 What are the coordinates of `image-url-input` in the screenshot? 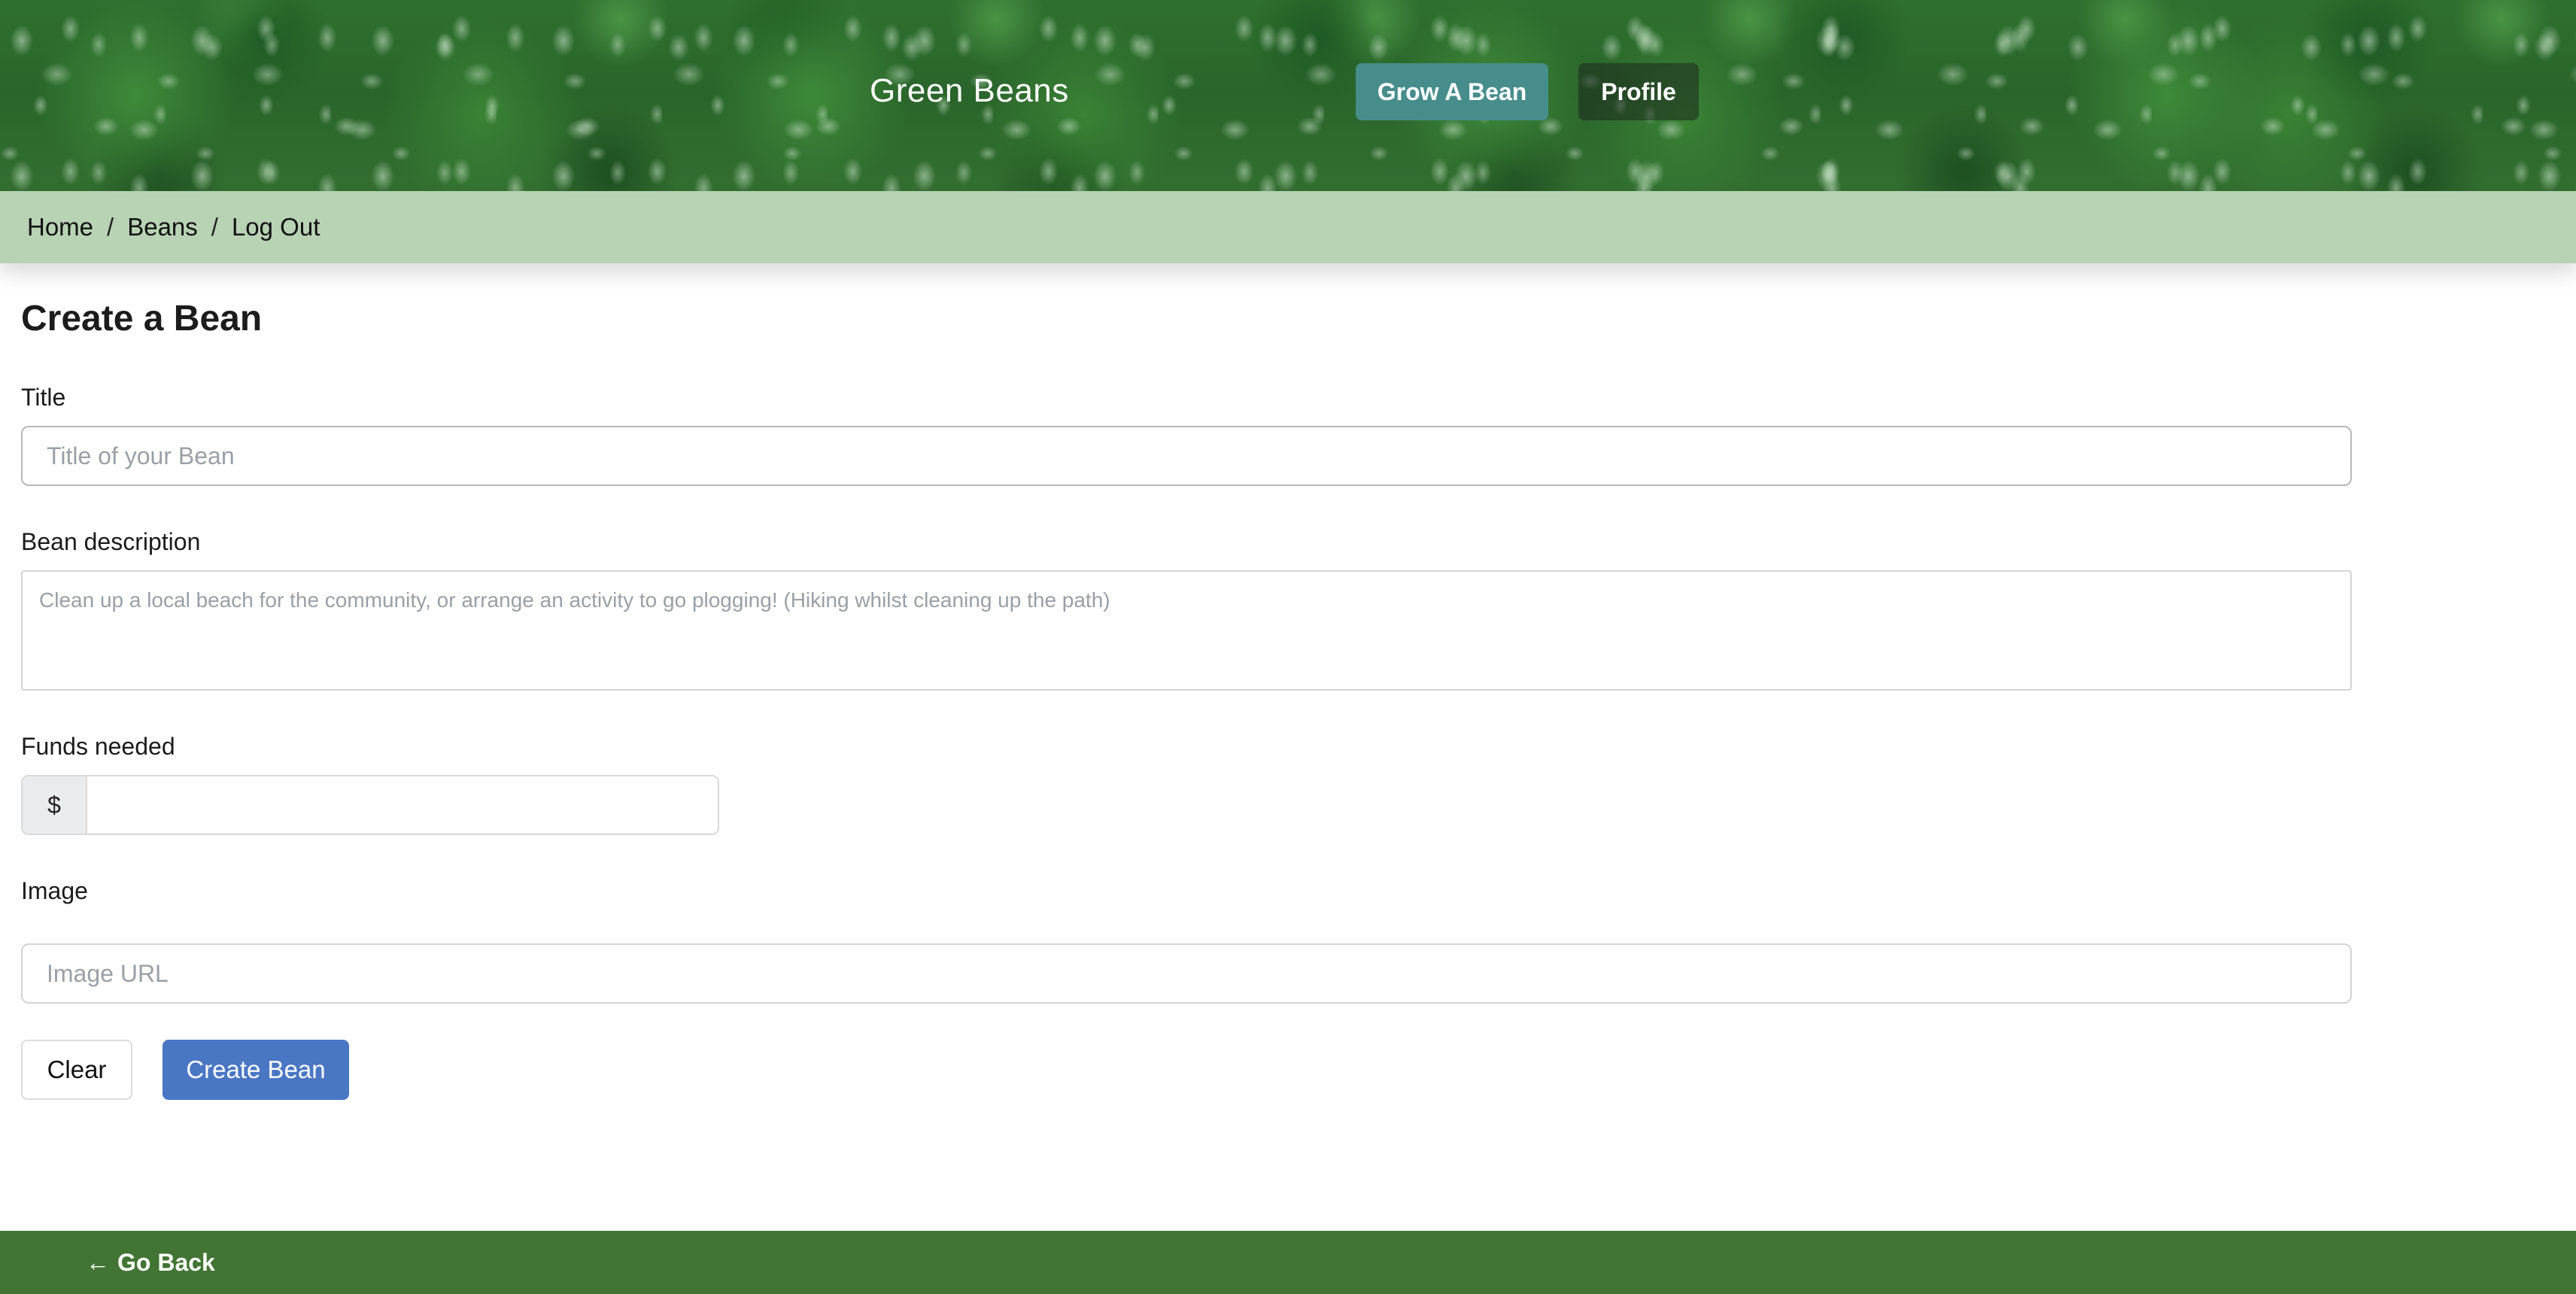 It's located at (1187, 974).